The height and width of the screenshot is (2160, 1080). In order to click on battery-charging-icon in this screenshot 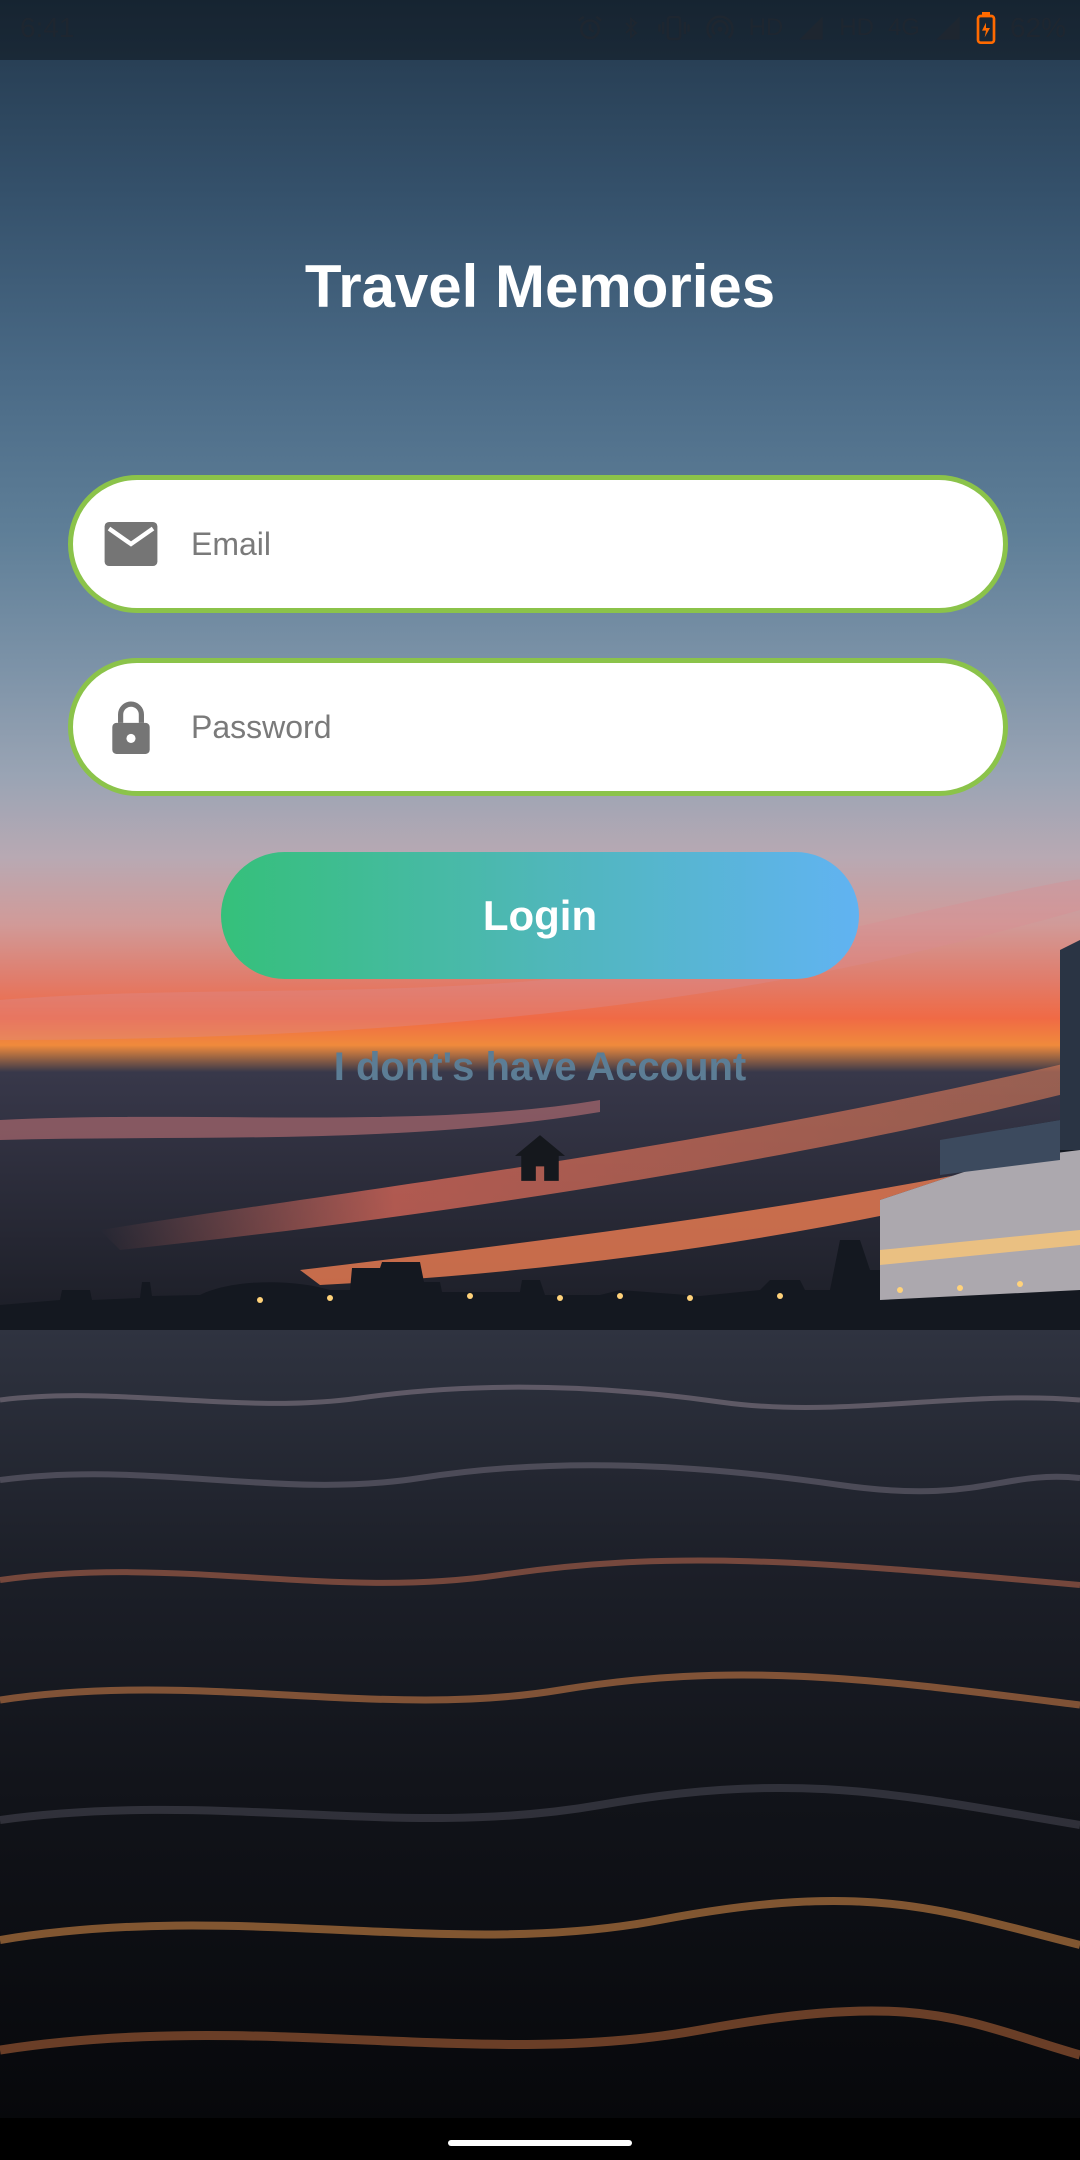, I will do `click(986, 28)`.